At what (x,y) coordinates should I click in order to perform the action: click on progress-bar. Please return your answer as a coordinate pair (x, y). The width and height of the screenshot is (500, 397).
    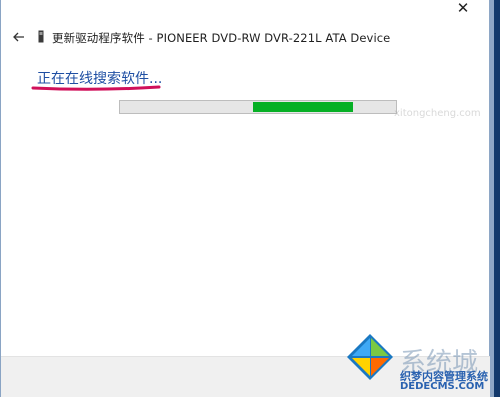
    Looking at the image, I should click on (258, 107).